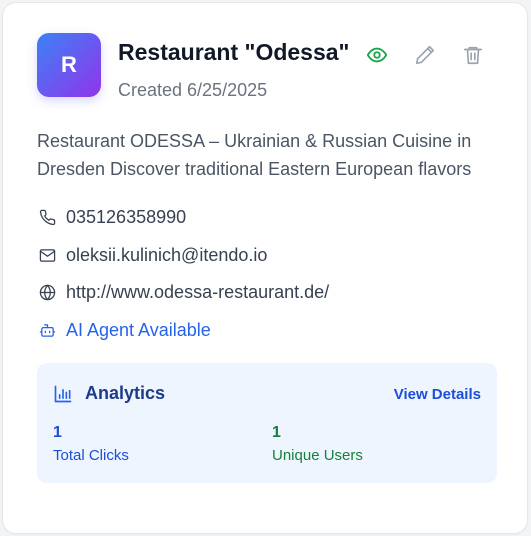 Image resolution: width=531 pixels, height=536 pixels. I want to click on eye-icon, so click(377, 55).